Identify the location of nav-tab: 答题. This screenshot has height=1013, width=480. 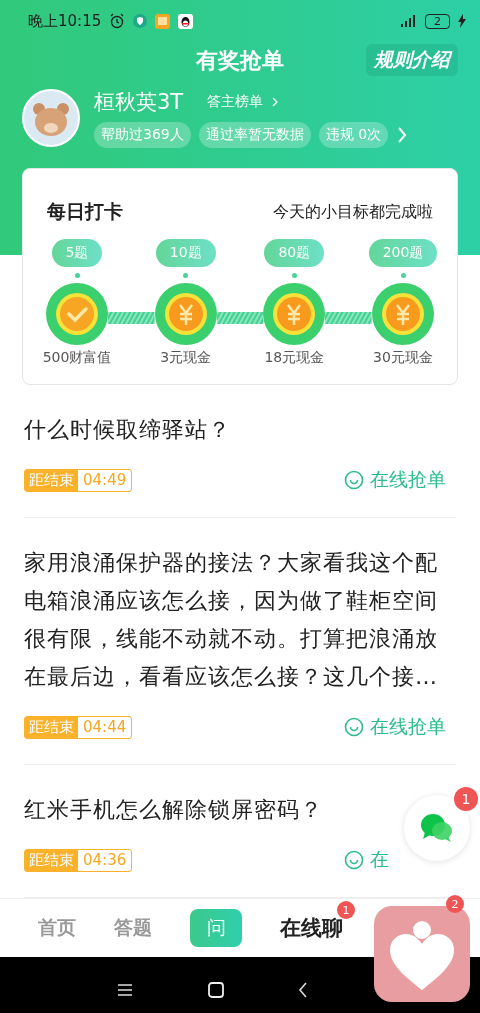
(133, 928).